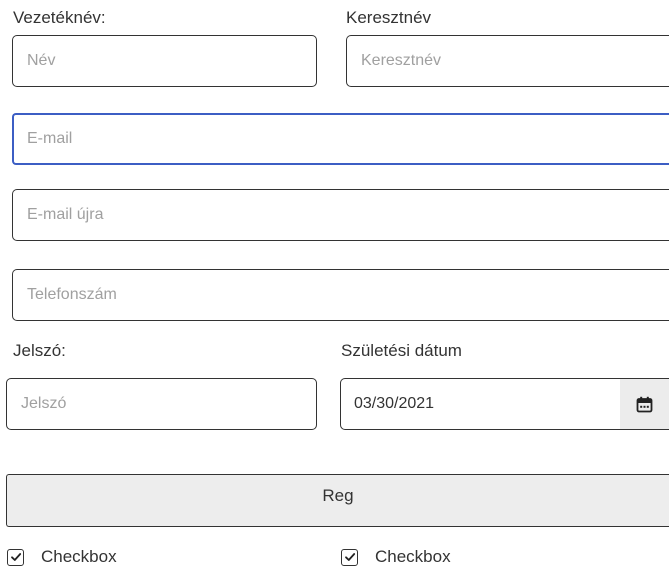 This screenshot has height=574, width=669. What do you see at coordinates (507, 61) in the screenshot?
I see `first-name-input` at bounding box center [507, 61].